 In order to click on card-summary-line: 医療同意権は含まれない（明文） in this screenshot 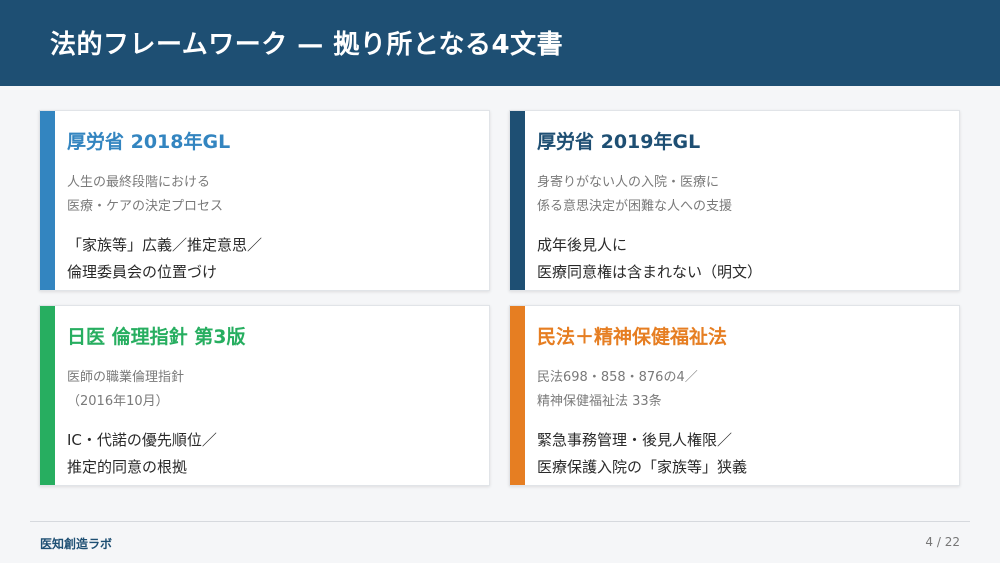, I will do `click(650, 272)`.